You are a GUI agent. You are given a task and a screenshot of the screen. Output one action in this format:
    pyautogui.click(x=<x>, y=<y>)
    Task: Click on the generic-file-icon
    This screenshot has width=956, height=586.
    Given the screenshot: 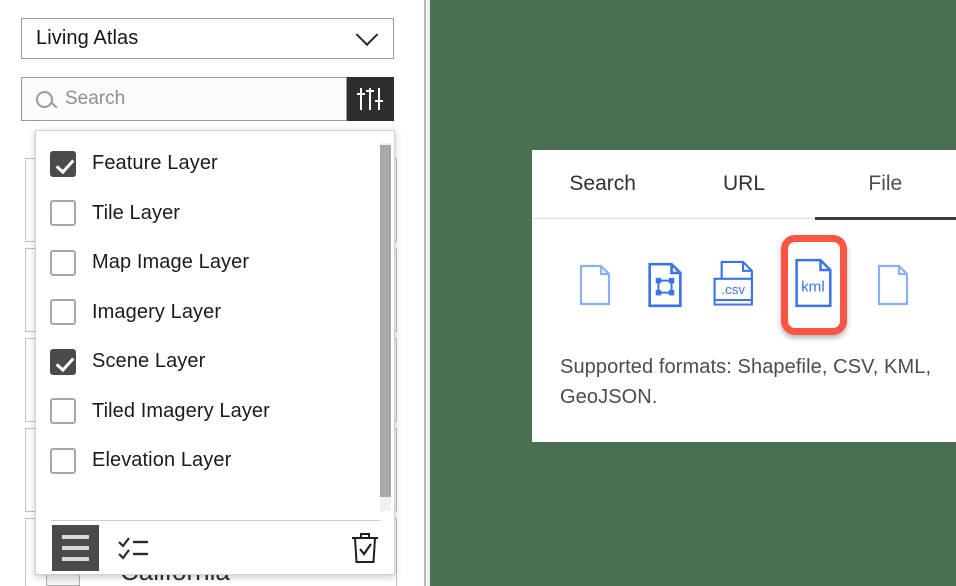 What is the action you would take?
    pyautogui.click(x=595, y=285)
    